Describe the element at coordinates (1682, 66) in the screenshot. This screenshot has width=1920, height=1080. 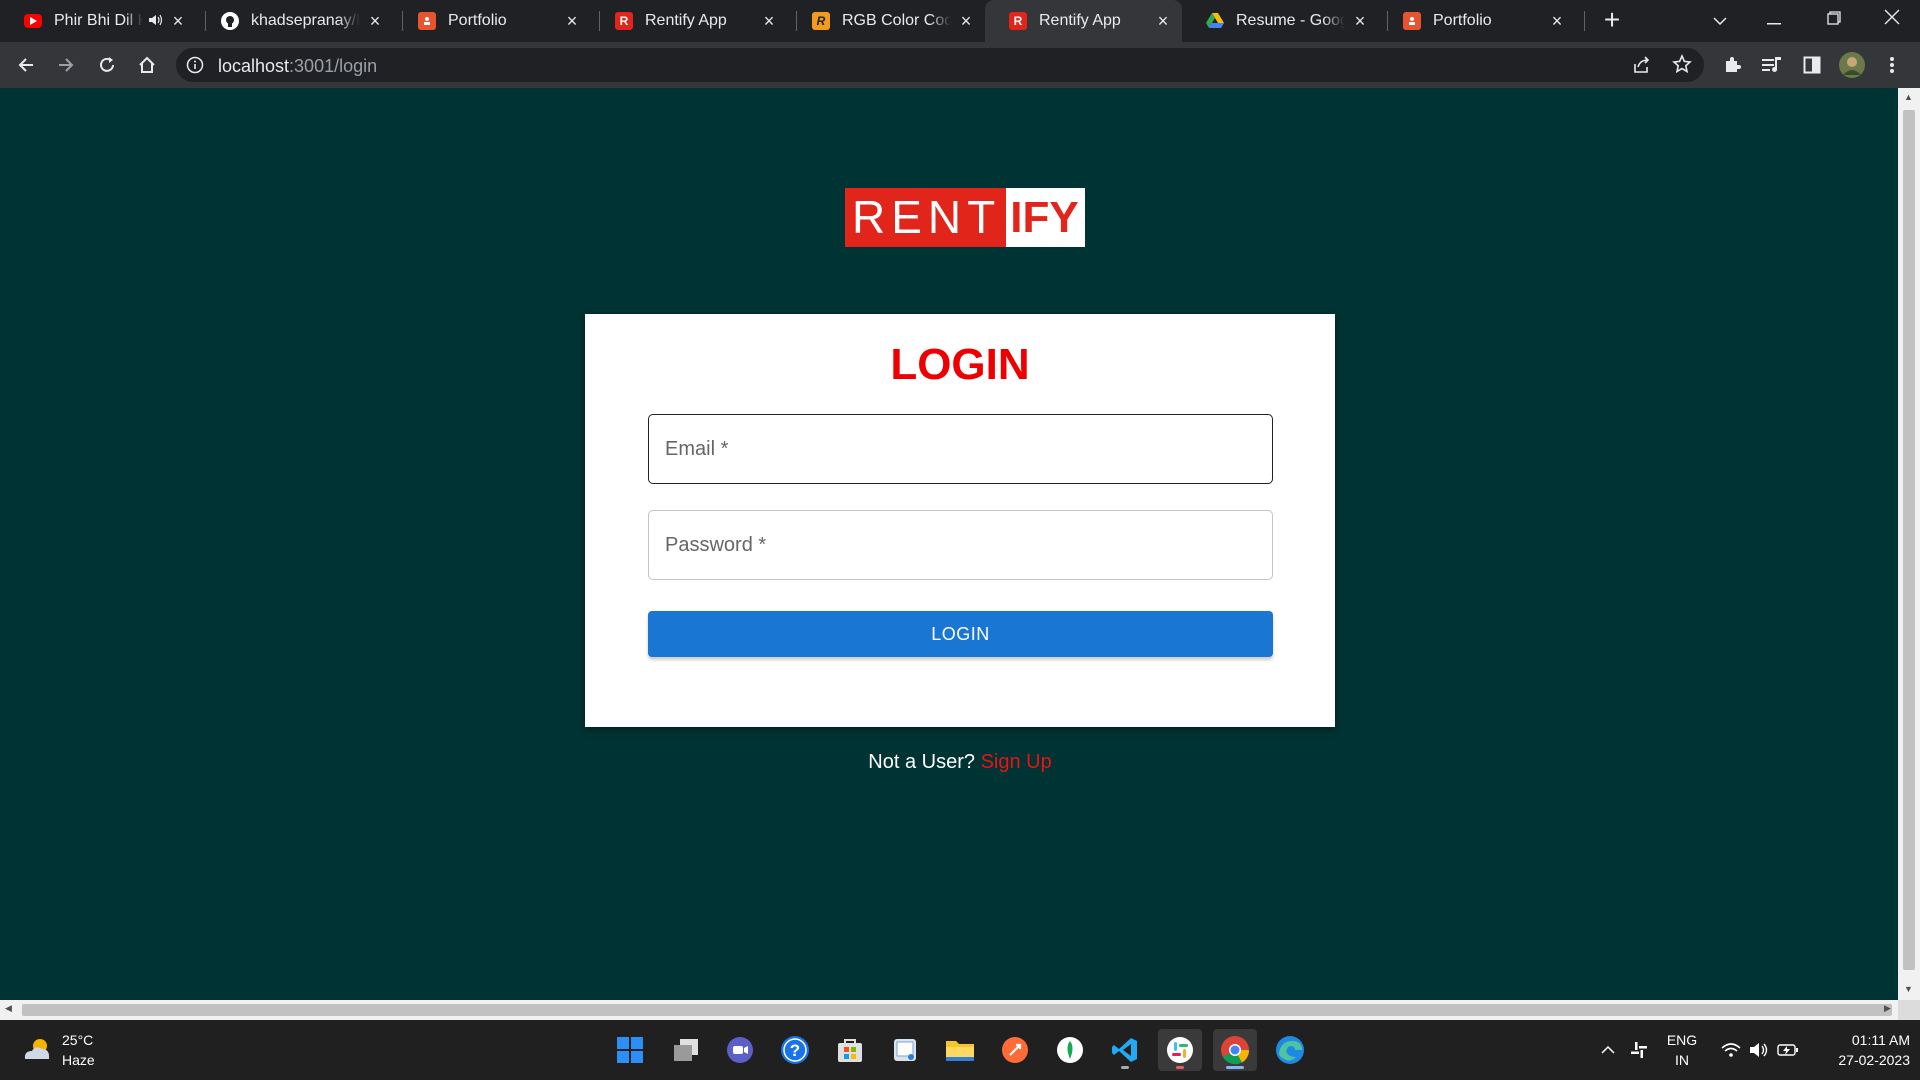
I see `bookmark-star-icon` at that location.